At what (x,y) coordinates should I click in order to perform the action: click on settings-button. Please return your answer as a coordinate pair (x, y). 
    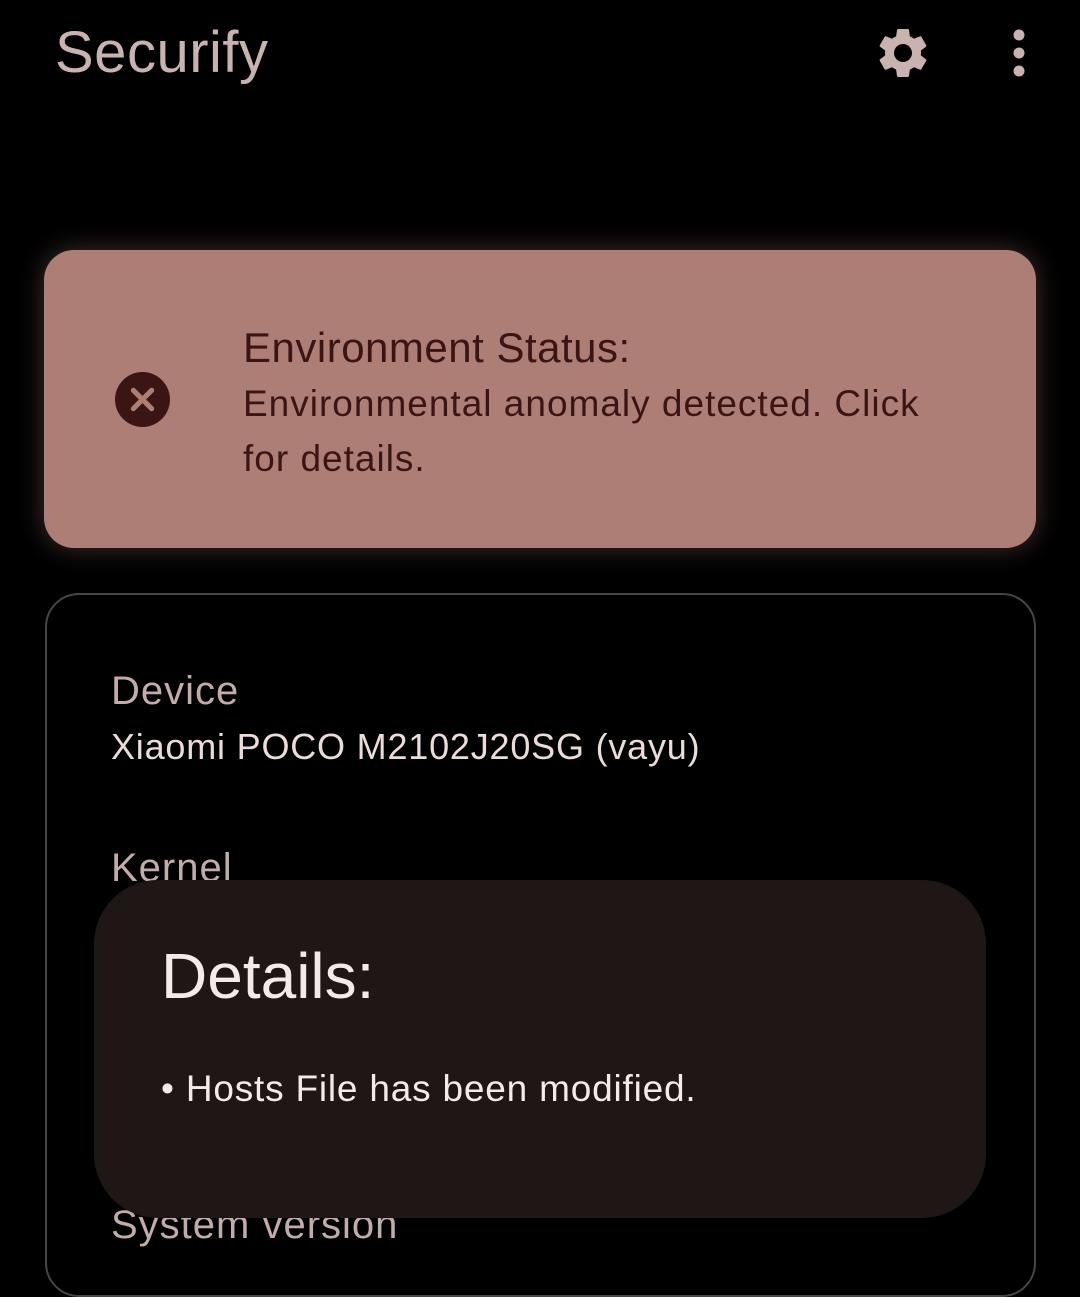
    Looking at the image, I should click on (903, 53).